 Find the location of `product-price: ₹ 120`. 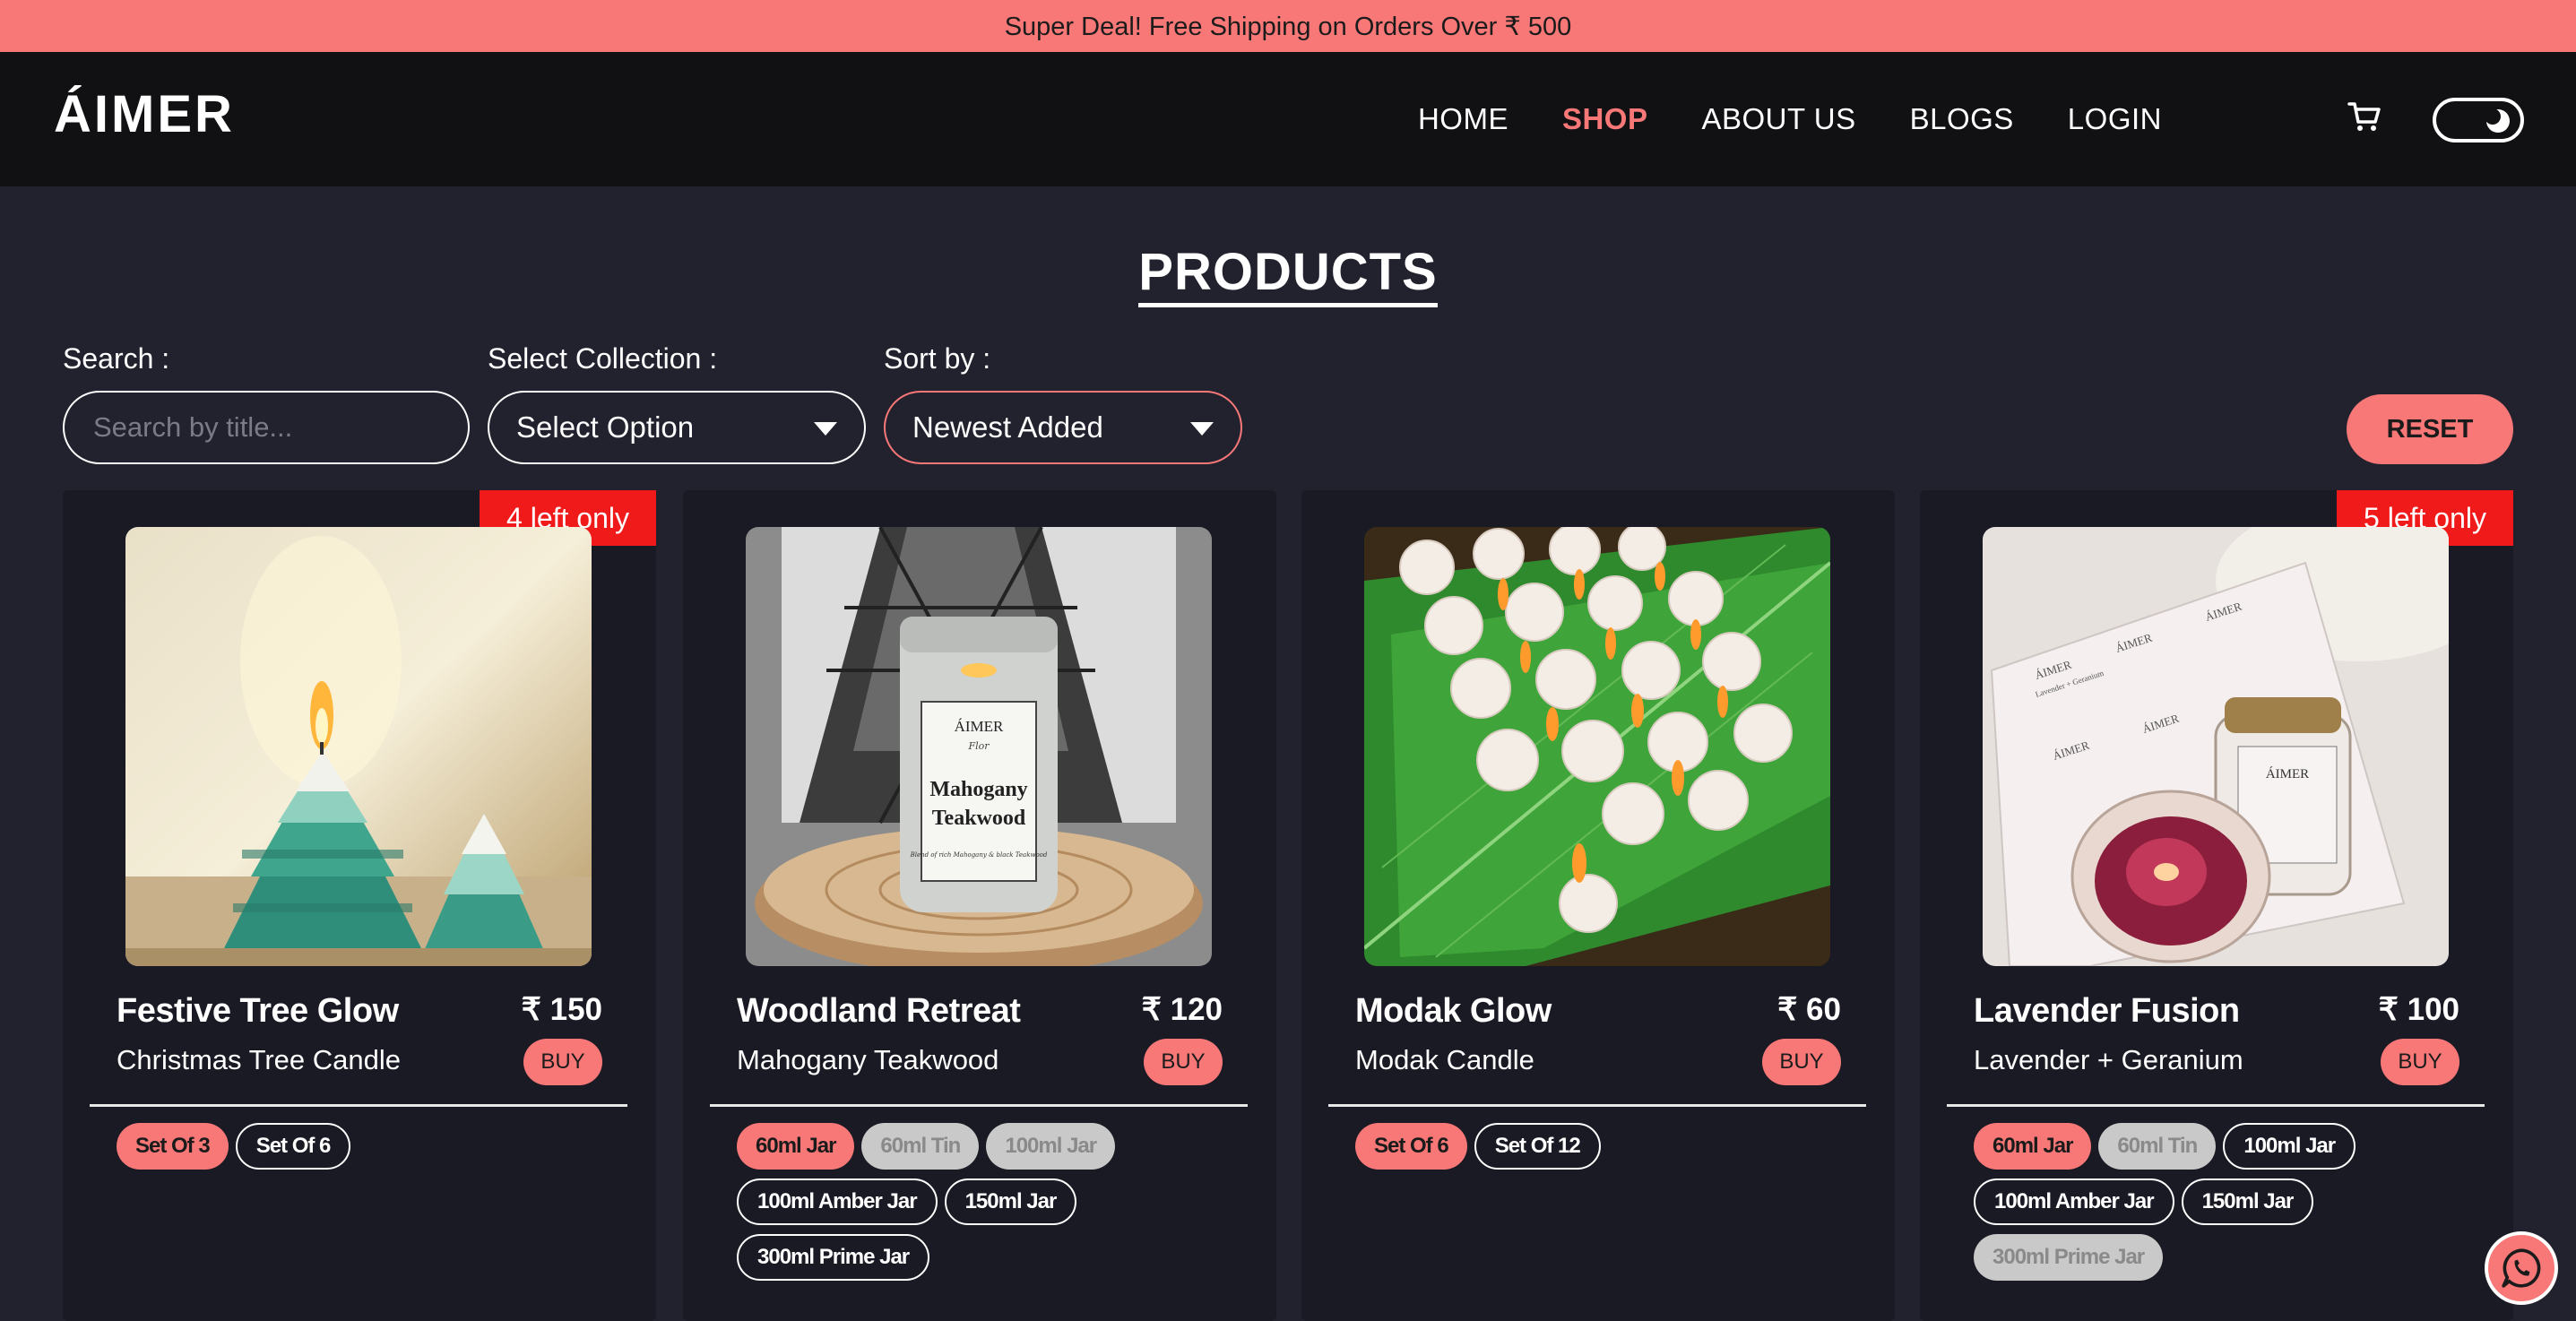

product-price: ₹ 120 is located at coordinates (1182, 1009).